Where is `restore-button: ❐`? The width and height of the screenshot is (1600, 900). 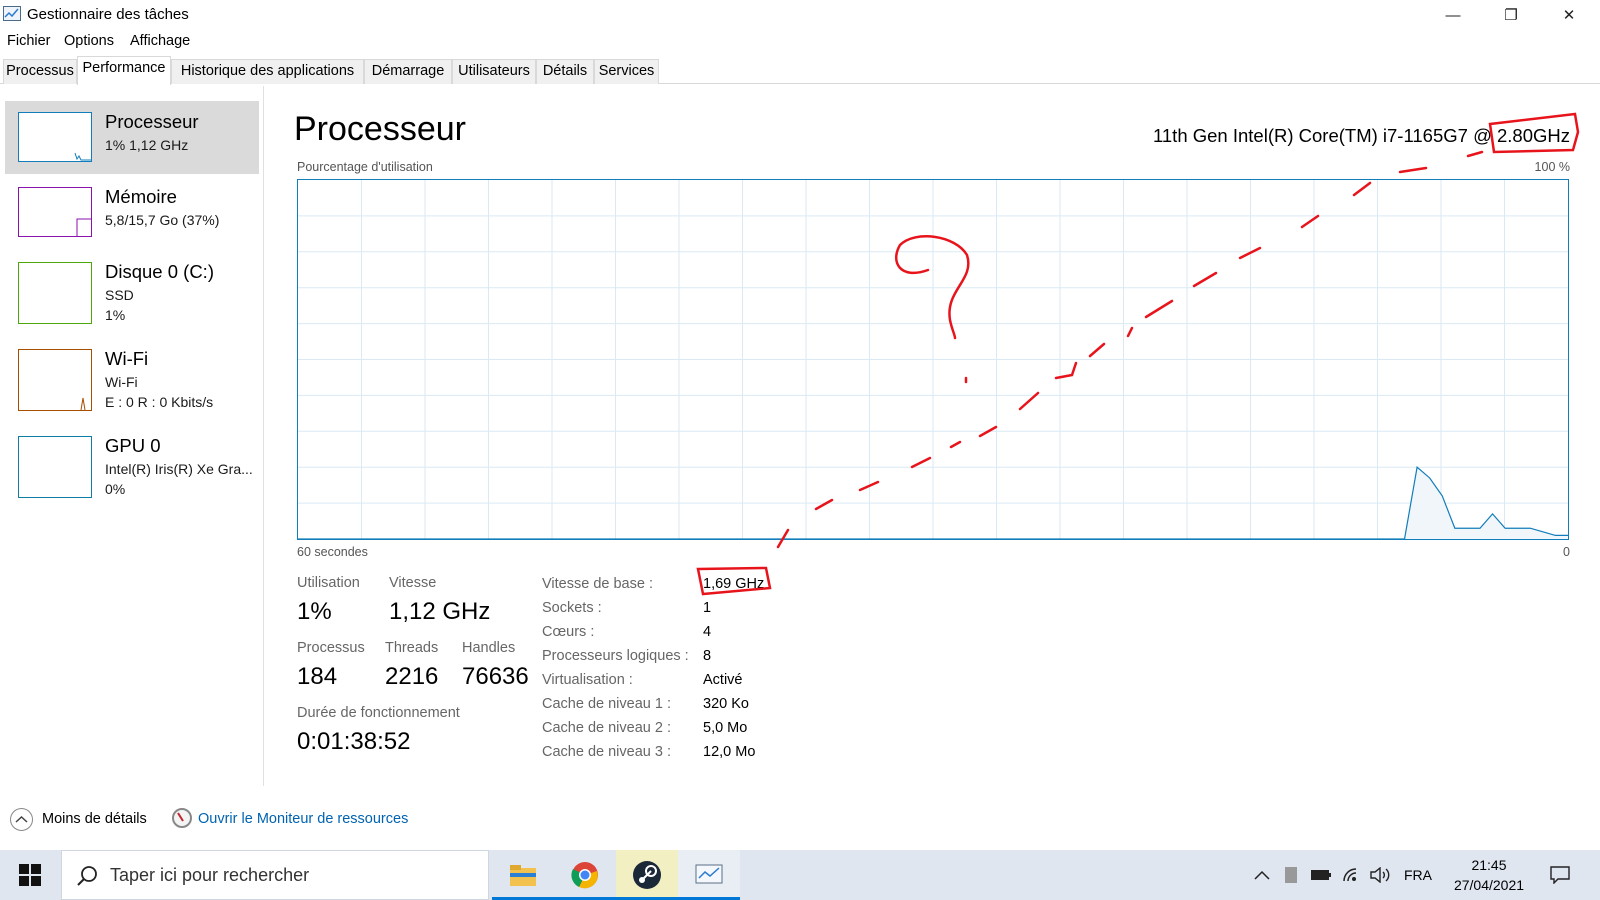 restore-button: ❐ is located at coordinates (1511, 15).